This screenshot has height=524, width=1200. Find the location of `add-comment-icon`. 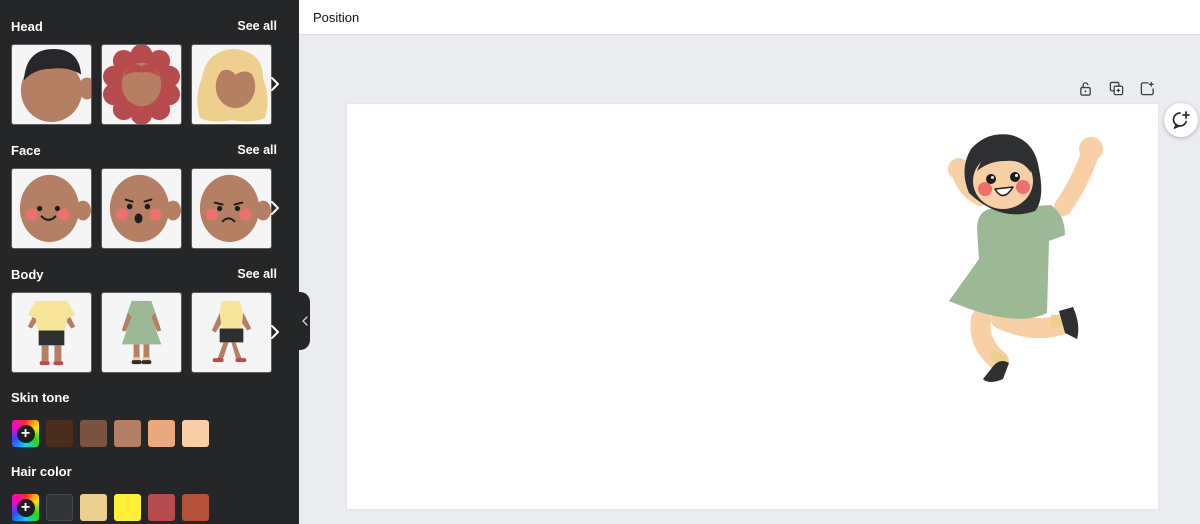

add-comment-icon is located at coordinates (1181, 120).